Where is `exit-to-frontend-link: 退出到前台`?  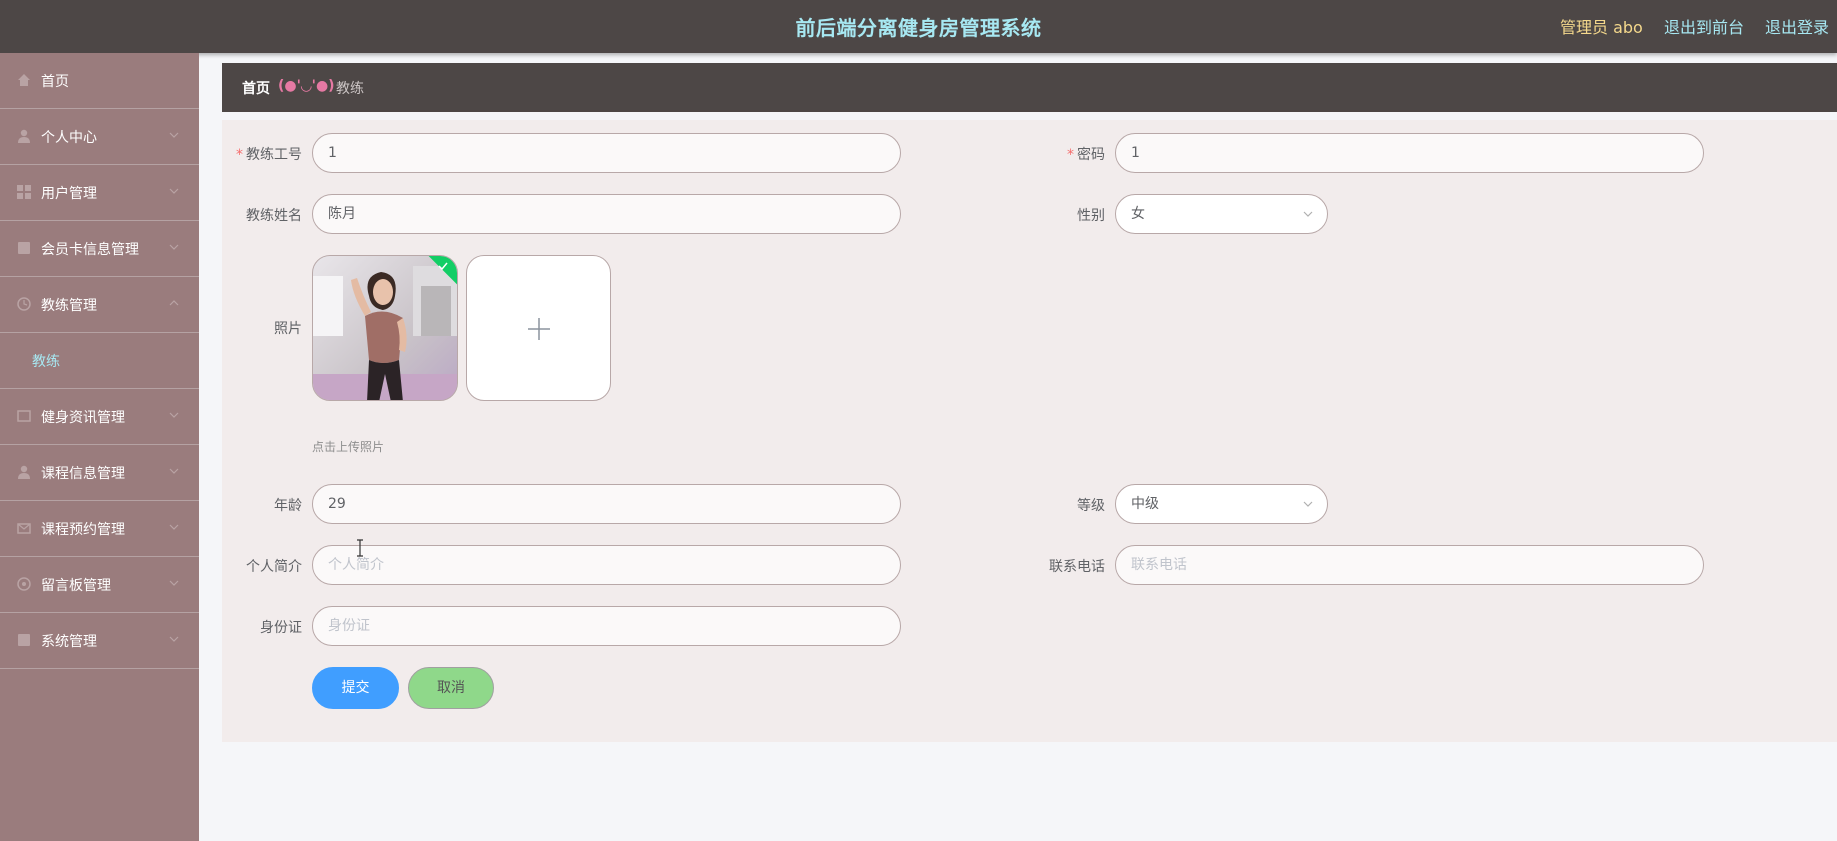
exit-to-frontend-link: 退出到前台 is located at coordinates (1704, 26).